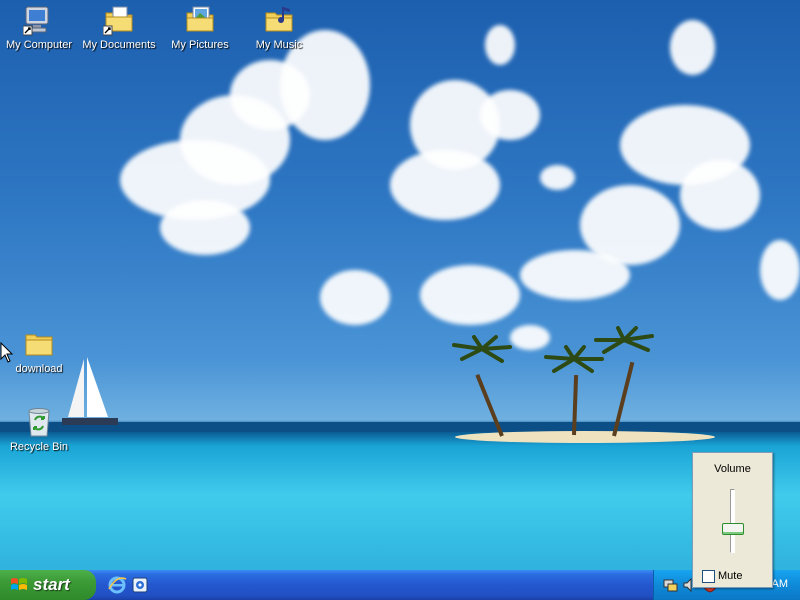 This screenshot has width=800, height=600. I want to click on start-button: start, so click(48, 585).